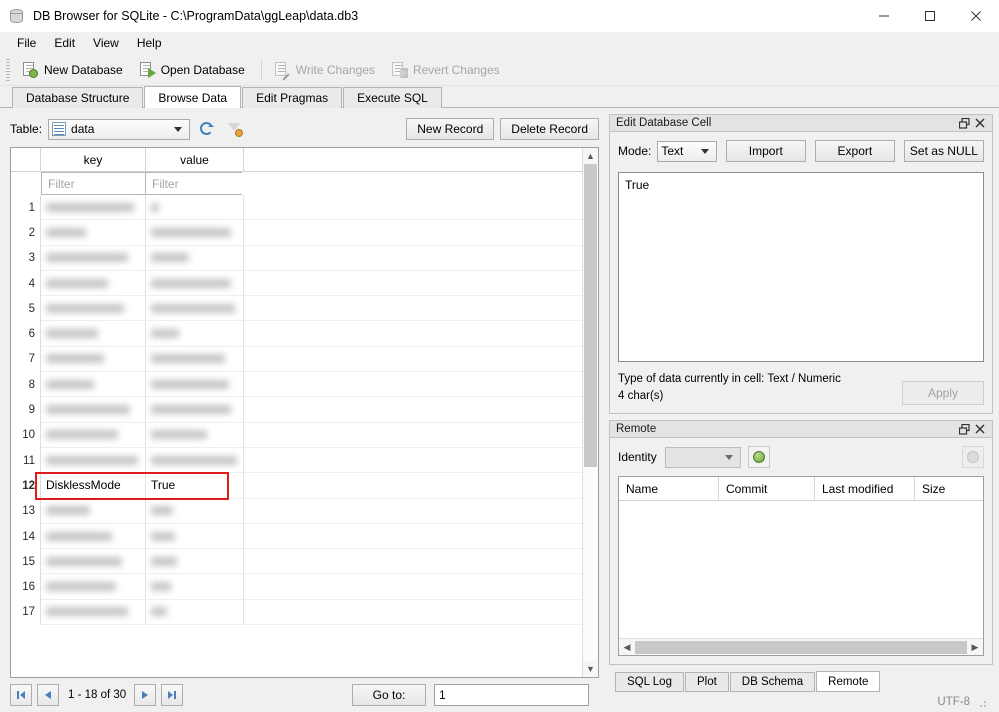 The height and width of the screenshot is (712, 999). I want to click on table-row: 5, so click(296, 309).